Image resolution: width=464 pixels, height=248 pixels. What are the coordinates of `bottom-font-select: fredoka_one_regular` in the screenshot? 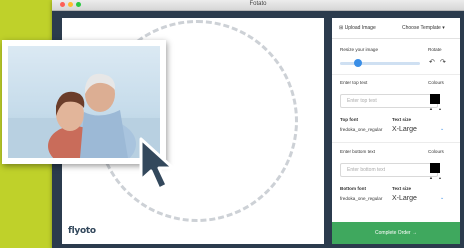 It's located at (364, 198).